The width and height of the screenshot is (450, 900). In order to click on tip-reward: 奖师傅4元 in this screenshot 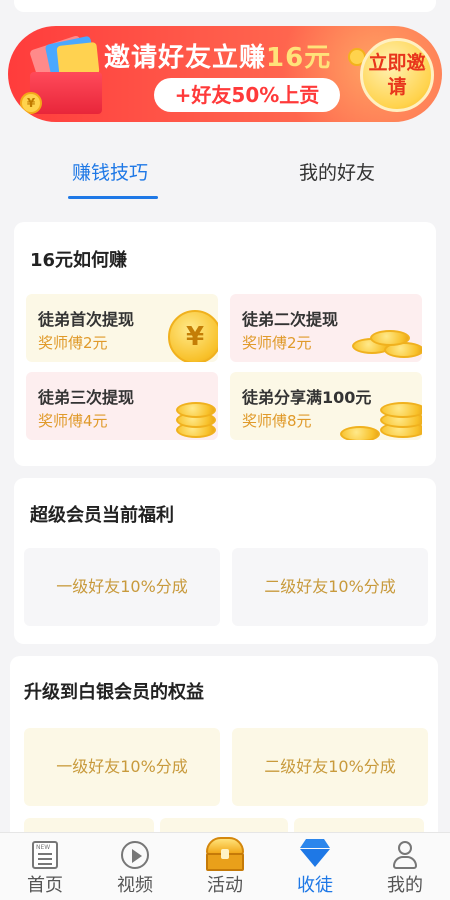, I will do `click(73, 421)`.